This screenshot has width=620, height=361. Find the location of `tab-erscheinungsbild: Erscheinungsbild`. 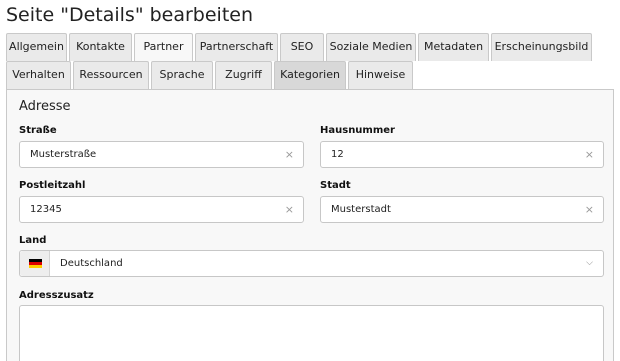

tab-erscheinungsbild: Erscheinungsbild is located at coordinates (541, 47).